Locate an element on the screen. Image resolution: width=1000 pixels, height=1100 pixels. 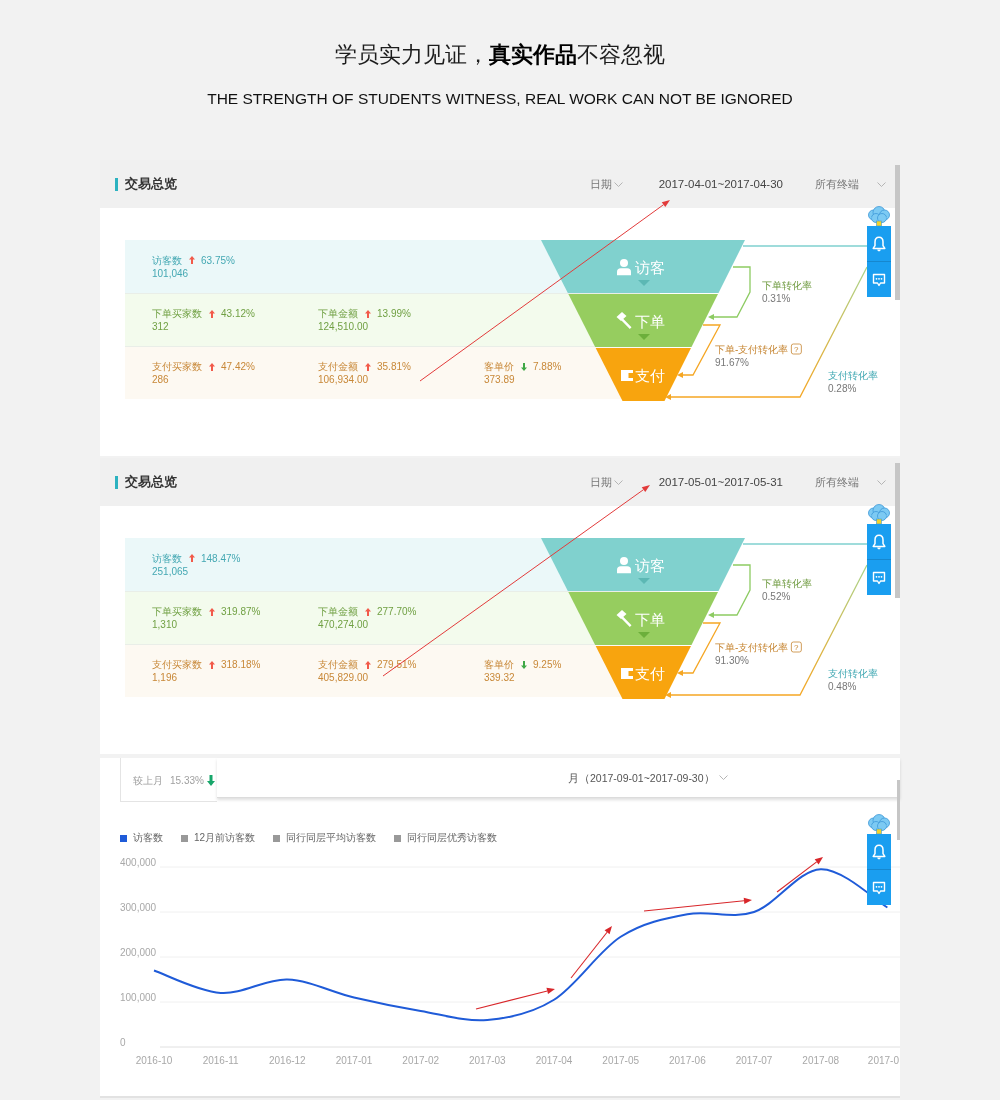
x-axis-label: 2017-05 is located at coordinates (621, 1060).